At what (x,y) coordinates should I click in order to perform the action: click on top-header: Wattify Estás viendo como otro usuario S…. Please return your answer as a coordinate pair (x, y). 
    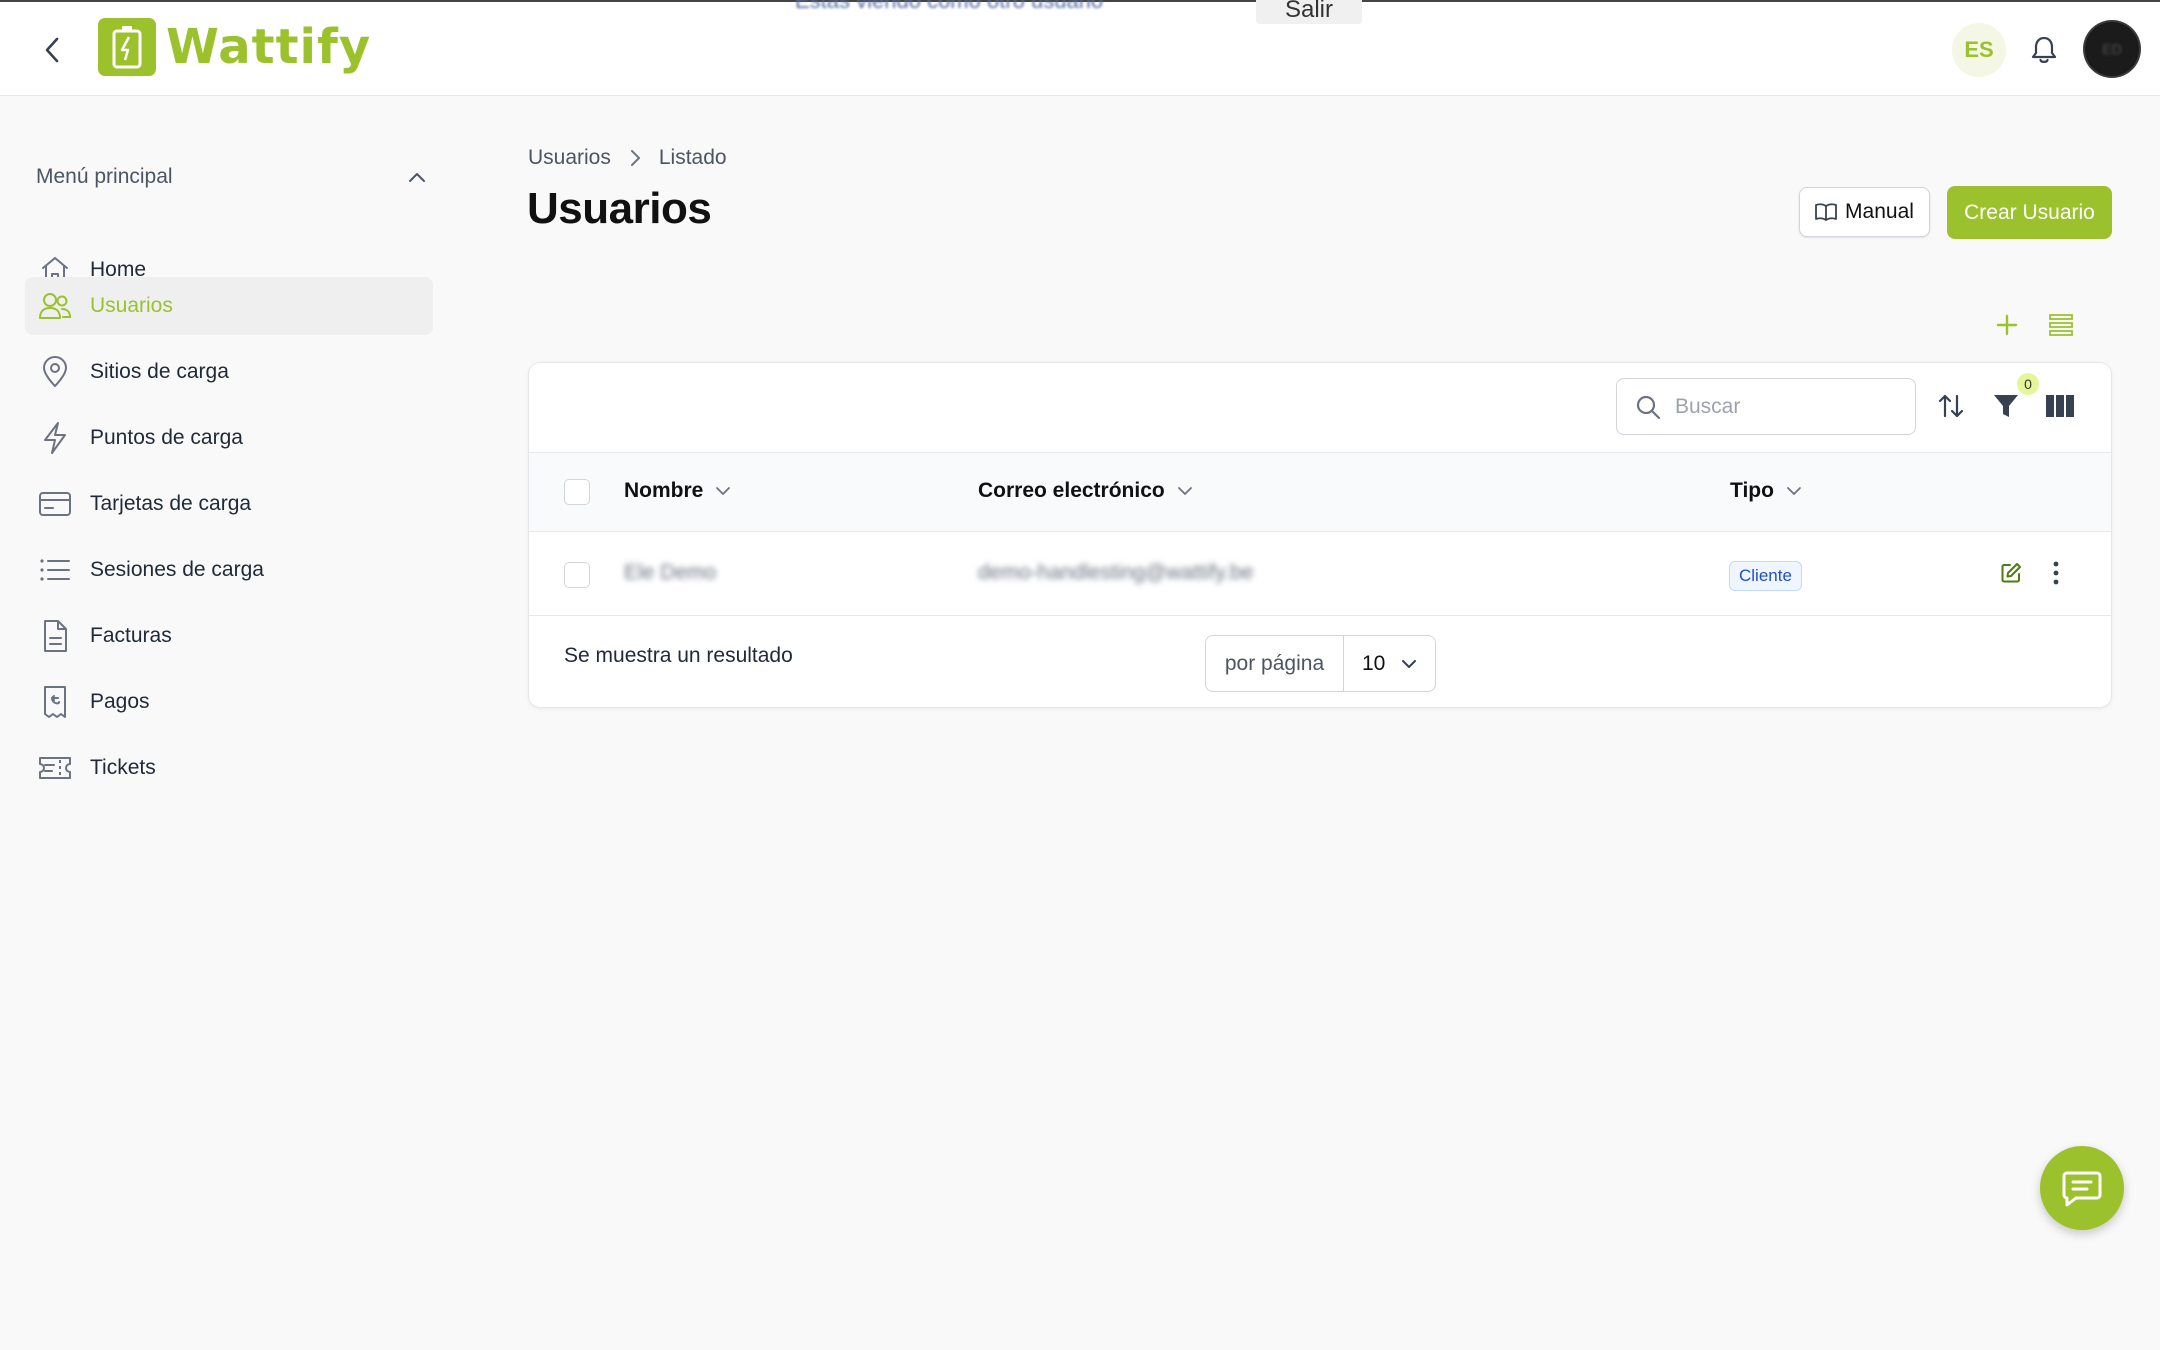
    Looking at the image, I should click on (1080, 48).